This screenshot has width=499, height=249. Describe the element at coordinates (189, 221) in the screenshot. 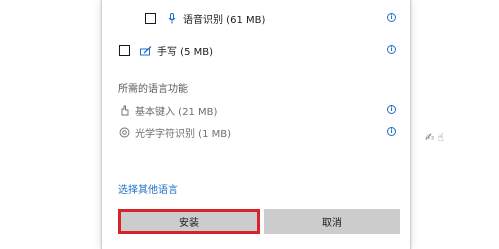

I see `install-button: 安装` at that location.